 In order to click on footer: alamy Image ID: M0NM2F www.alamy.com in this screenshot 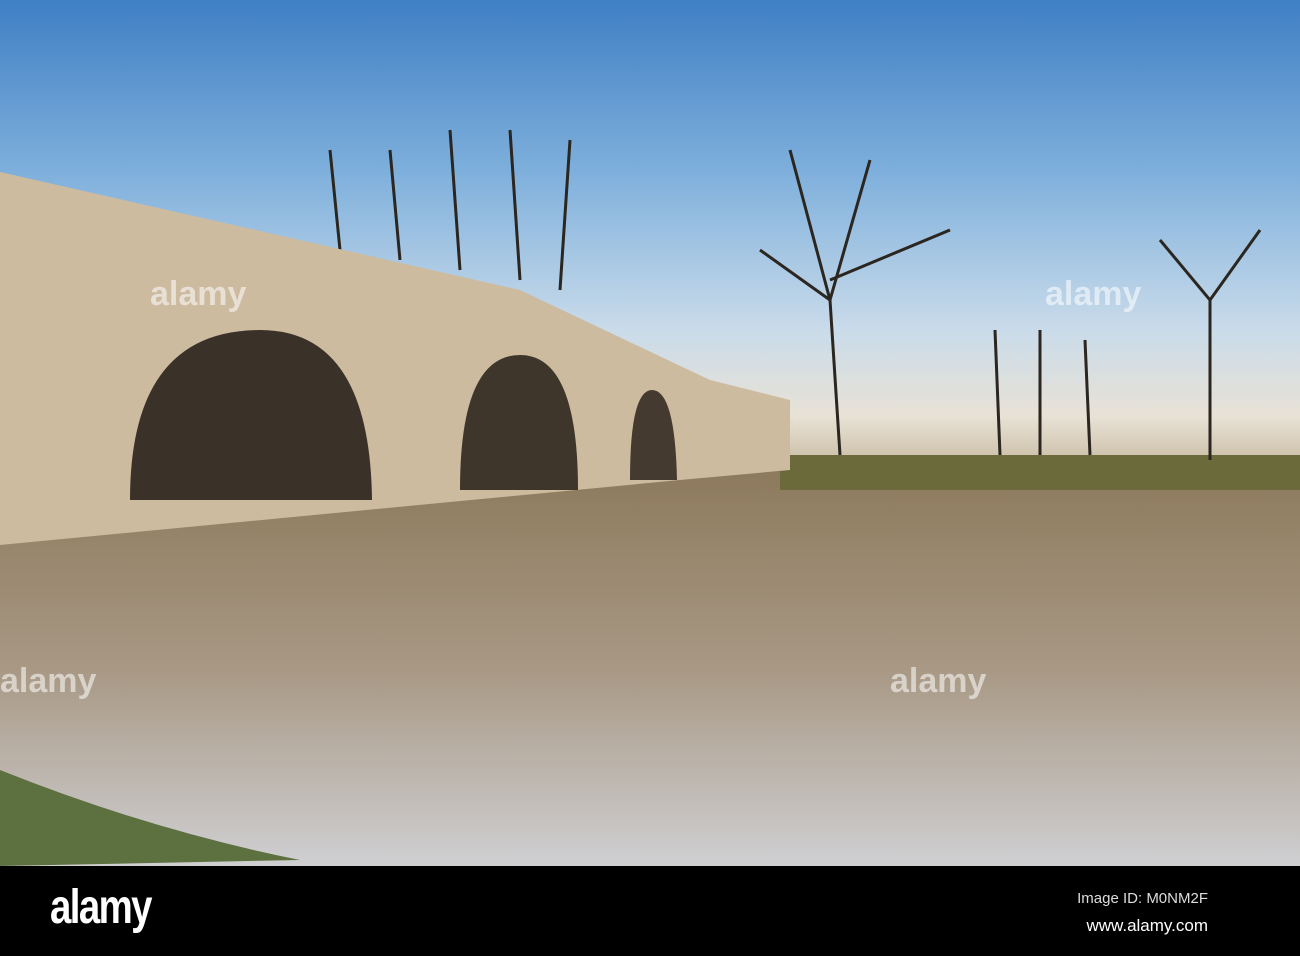, I will do `click(650, 911)`.